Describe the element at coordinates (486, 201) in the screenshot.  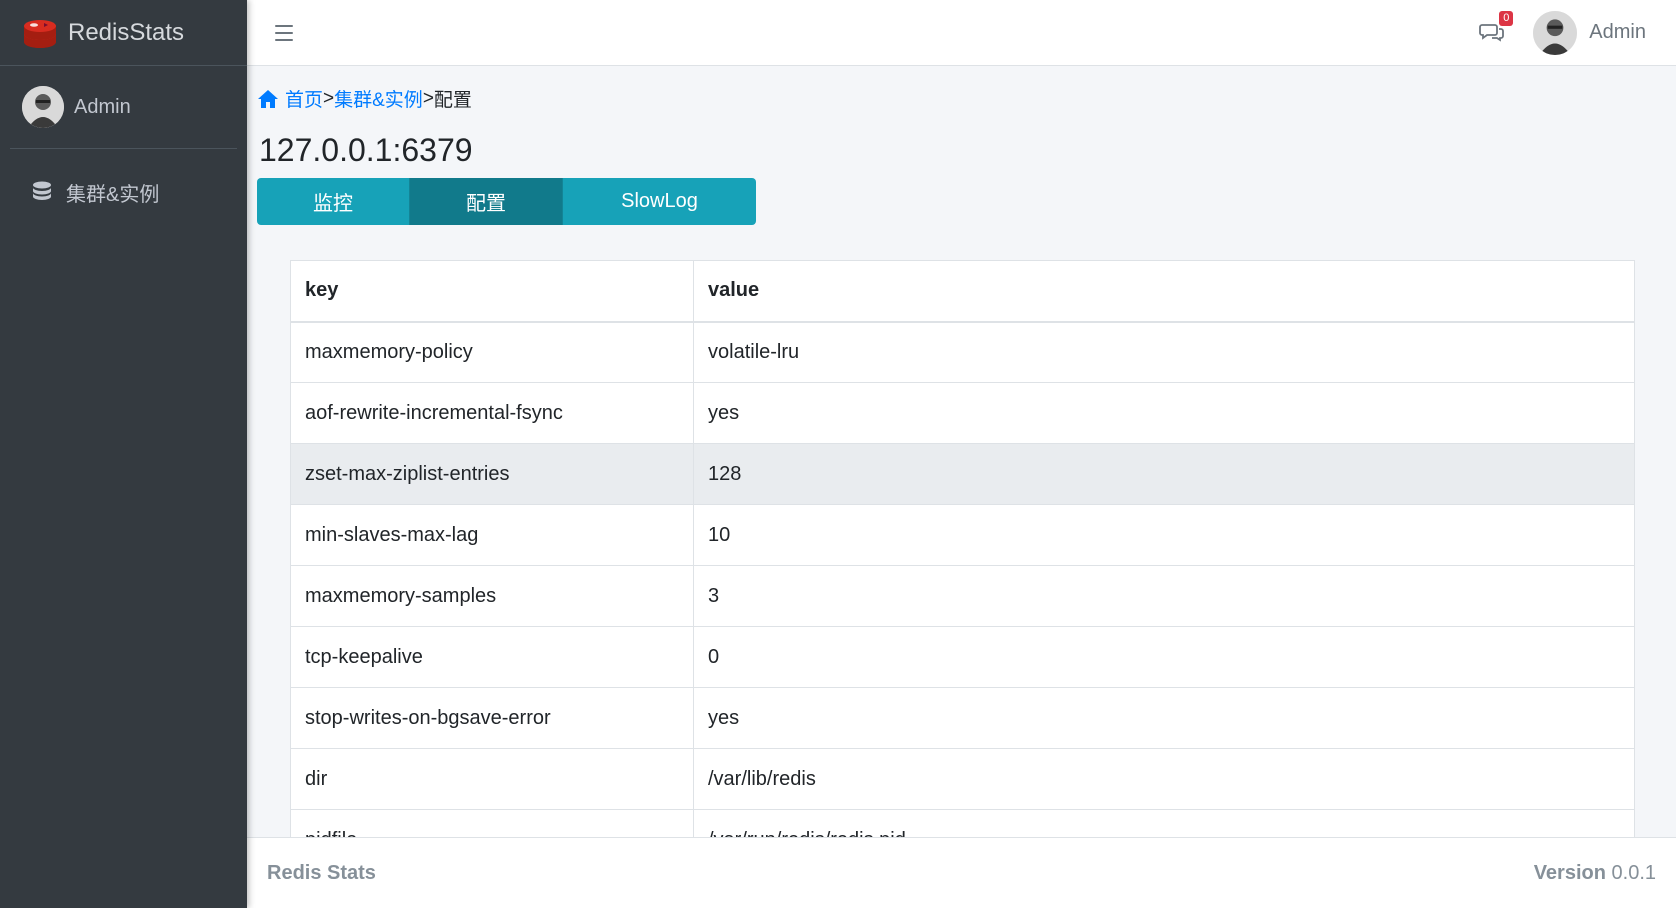
I see `tab-config: 配置` at that location.